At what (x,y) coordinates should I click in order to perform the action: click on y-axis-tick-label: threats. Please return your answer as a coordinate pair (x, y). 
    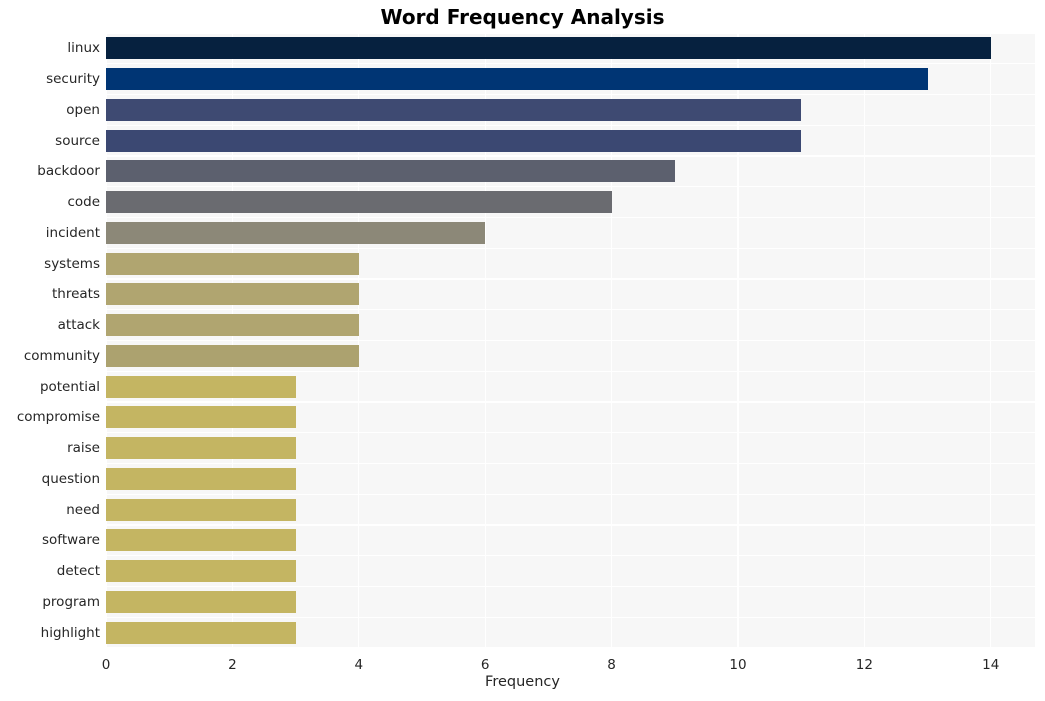
    Looking at the image, I should click on (75, 294).